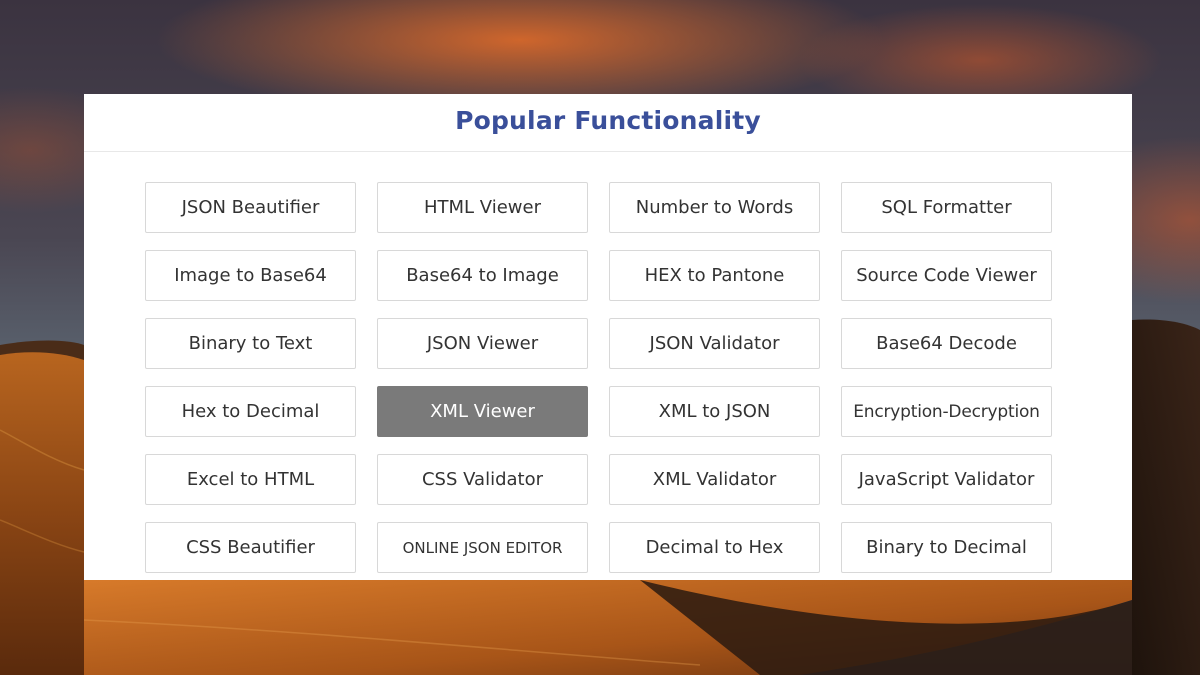 The image size is (1200, 675). I want to click on xml-validator-button: XML Validator, so click(714, 479).